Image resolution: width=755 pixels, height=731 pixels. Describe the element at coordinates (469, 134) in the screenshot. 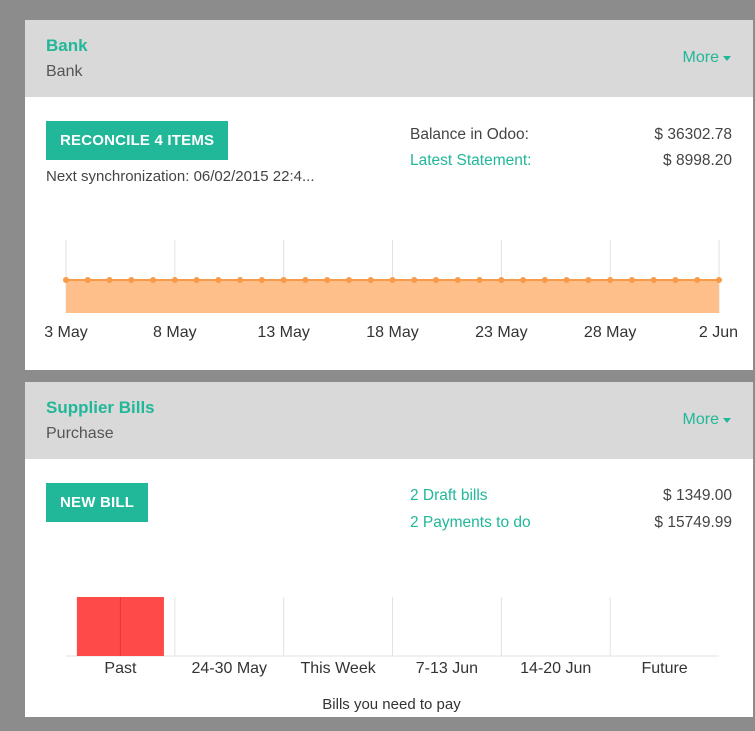

I see `balance-label: Balance in Odoo:` at that location.